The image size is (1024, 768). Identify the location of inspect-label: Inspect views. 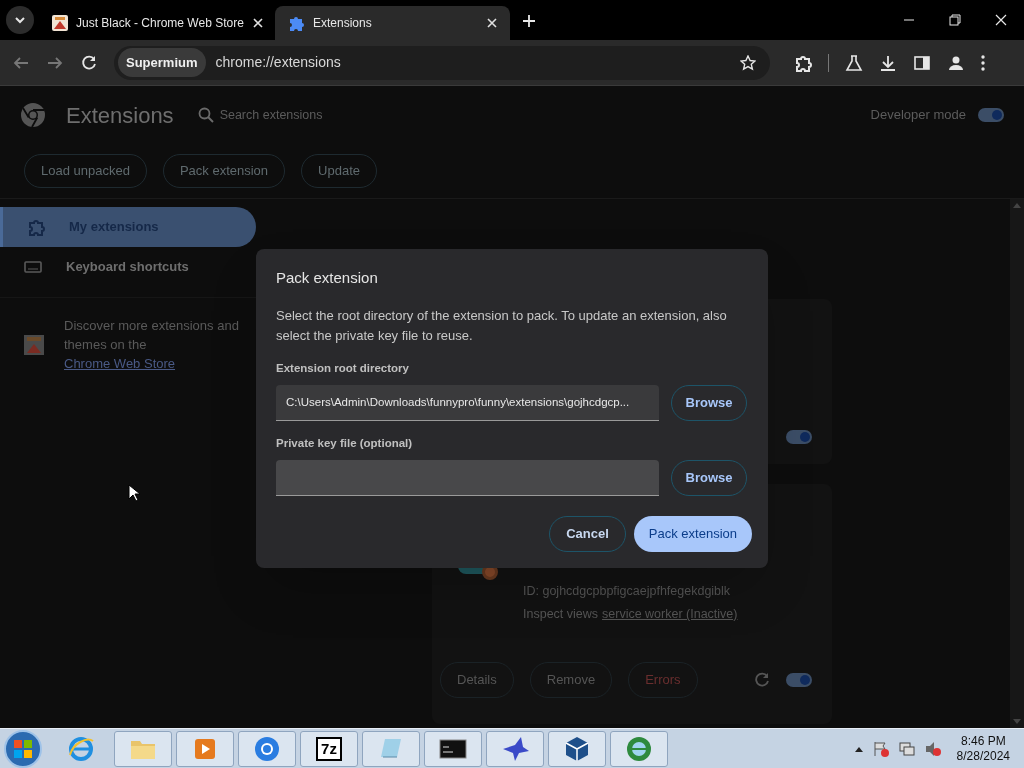
(561, 614).